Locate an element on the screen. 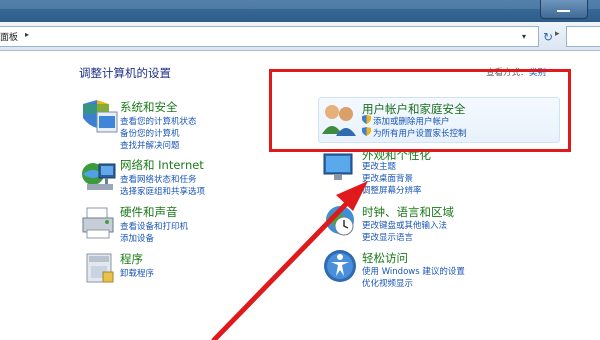 This screenshot has height=340, width=600. link-uninstall-program: 卸载程序 is located at coordinates (137, 273).